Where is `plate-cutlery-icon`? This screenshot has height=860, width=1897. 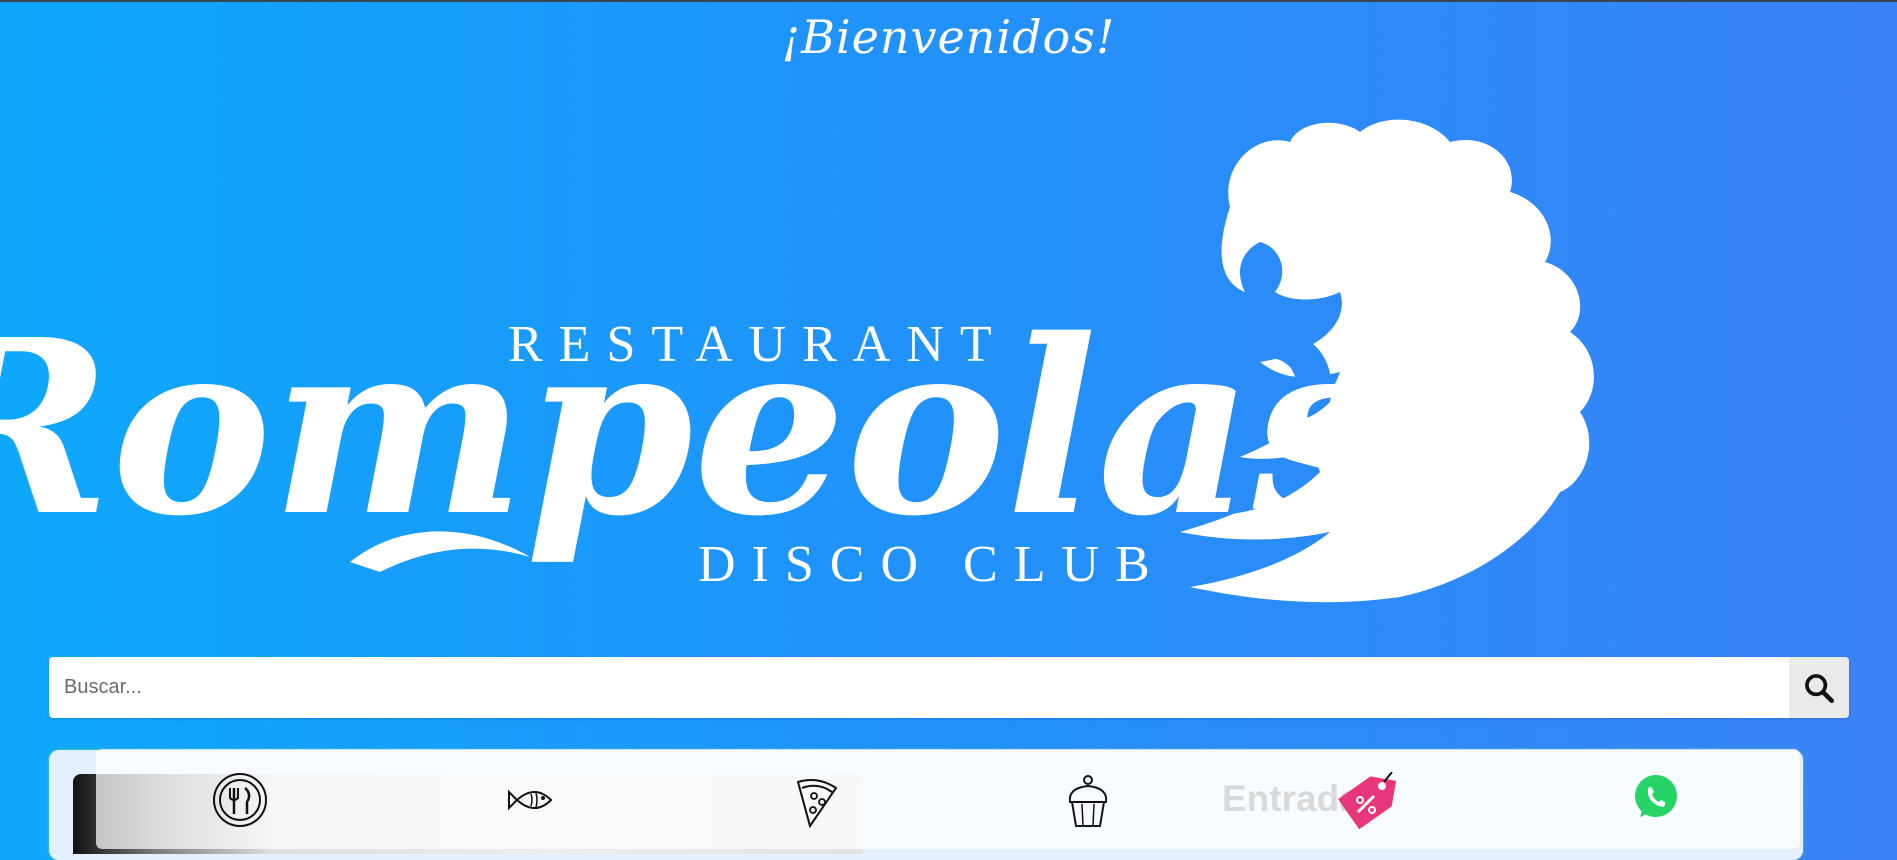
plate-cutlery-icon is located at coordinates (240, 800).